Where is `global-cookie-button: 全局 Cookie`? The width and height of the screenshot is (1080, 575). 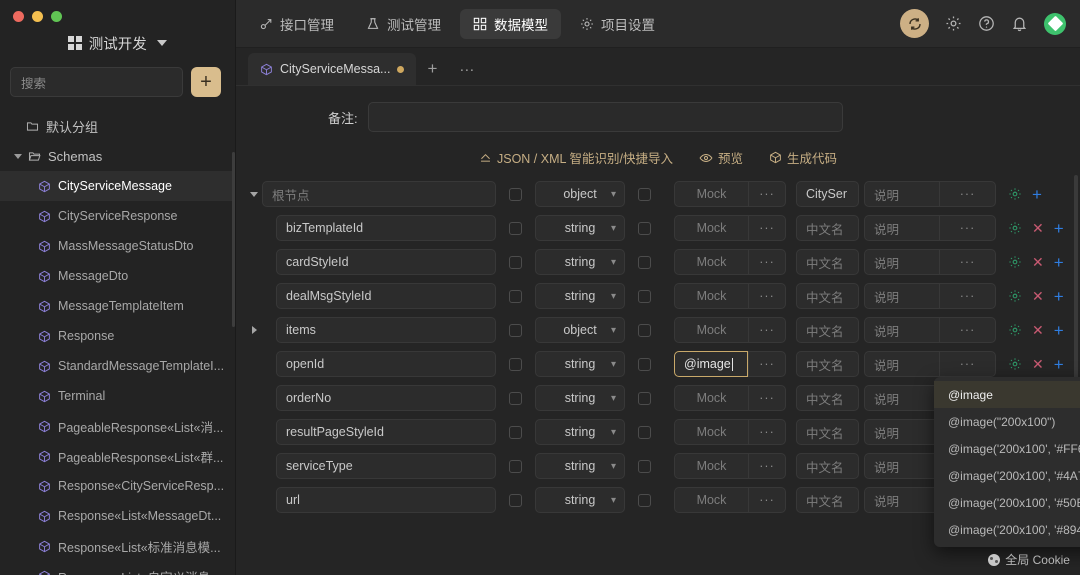 global-cookie-button: 全局 Cookie is located at coordinates (1029, 559).